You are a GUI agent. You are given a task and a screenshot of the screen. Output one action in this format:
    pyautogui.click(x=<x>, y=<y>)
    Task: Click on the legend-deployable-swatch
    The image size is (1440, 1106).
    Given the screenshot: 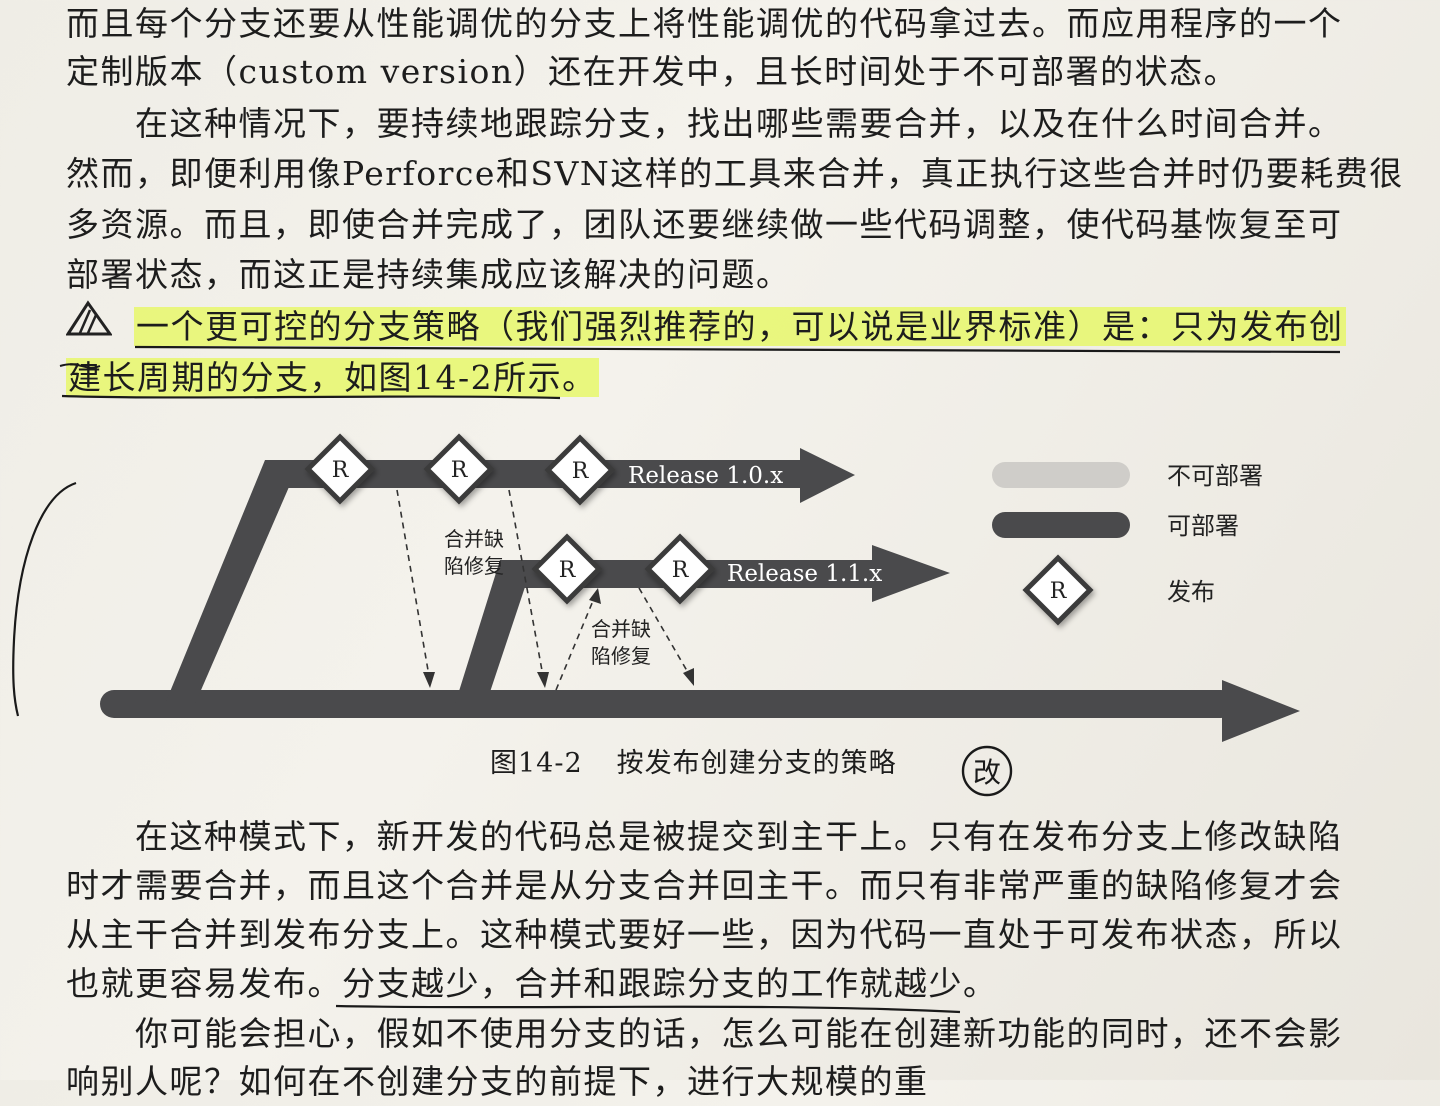 What is the action you would take?
    pyautogui.click(x=1061, y=525)
    